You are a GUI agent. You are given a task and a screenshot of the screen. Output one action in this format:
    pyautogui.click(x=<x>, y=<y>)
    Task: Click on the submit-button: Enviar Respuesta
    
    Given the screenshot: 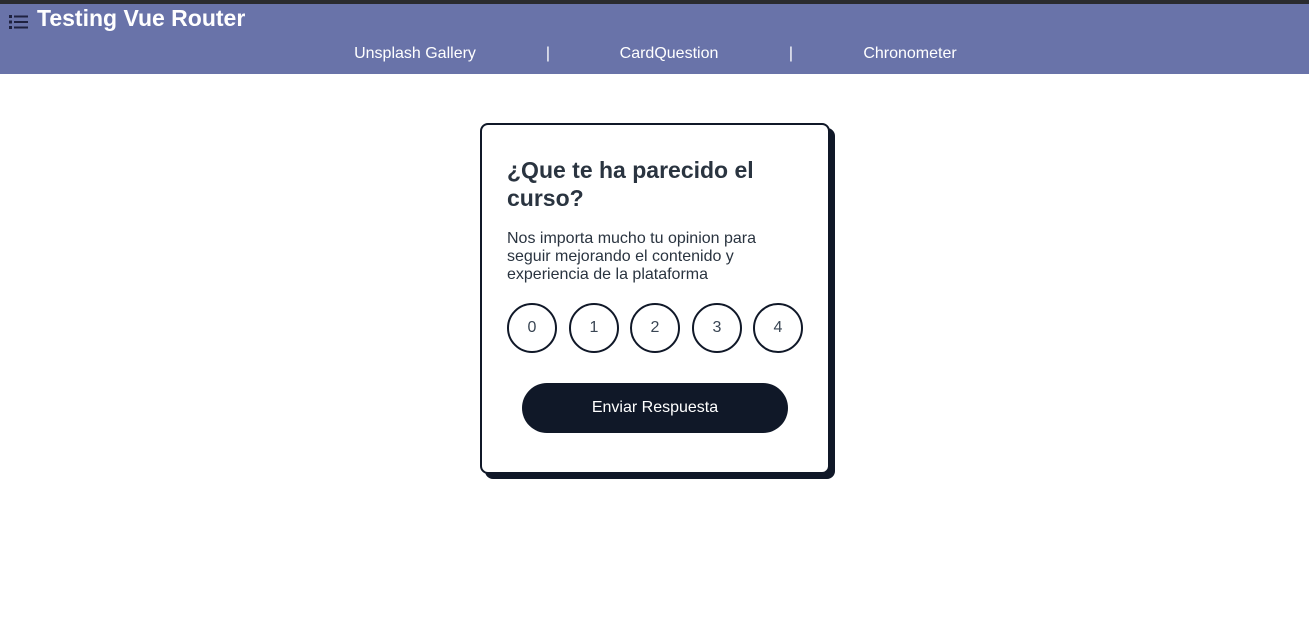 What is the action you would take?
    pyautogui.click(x=655, y=408)
    